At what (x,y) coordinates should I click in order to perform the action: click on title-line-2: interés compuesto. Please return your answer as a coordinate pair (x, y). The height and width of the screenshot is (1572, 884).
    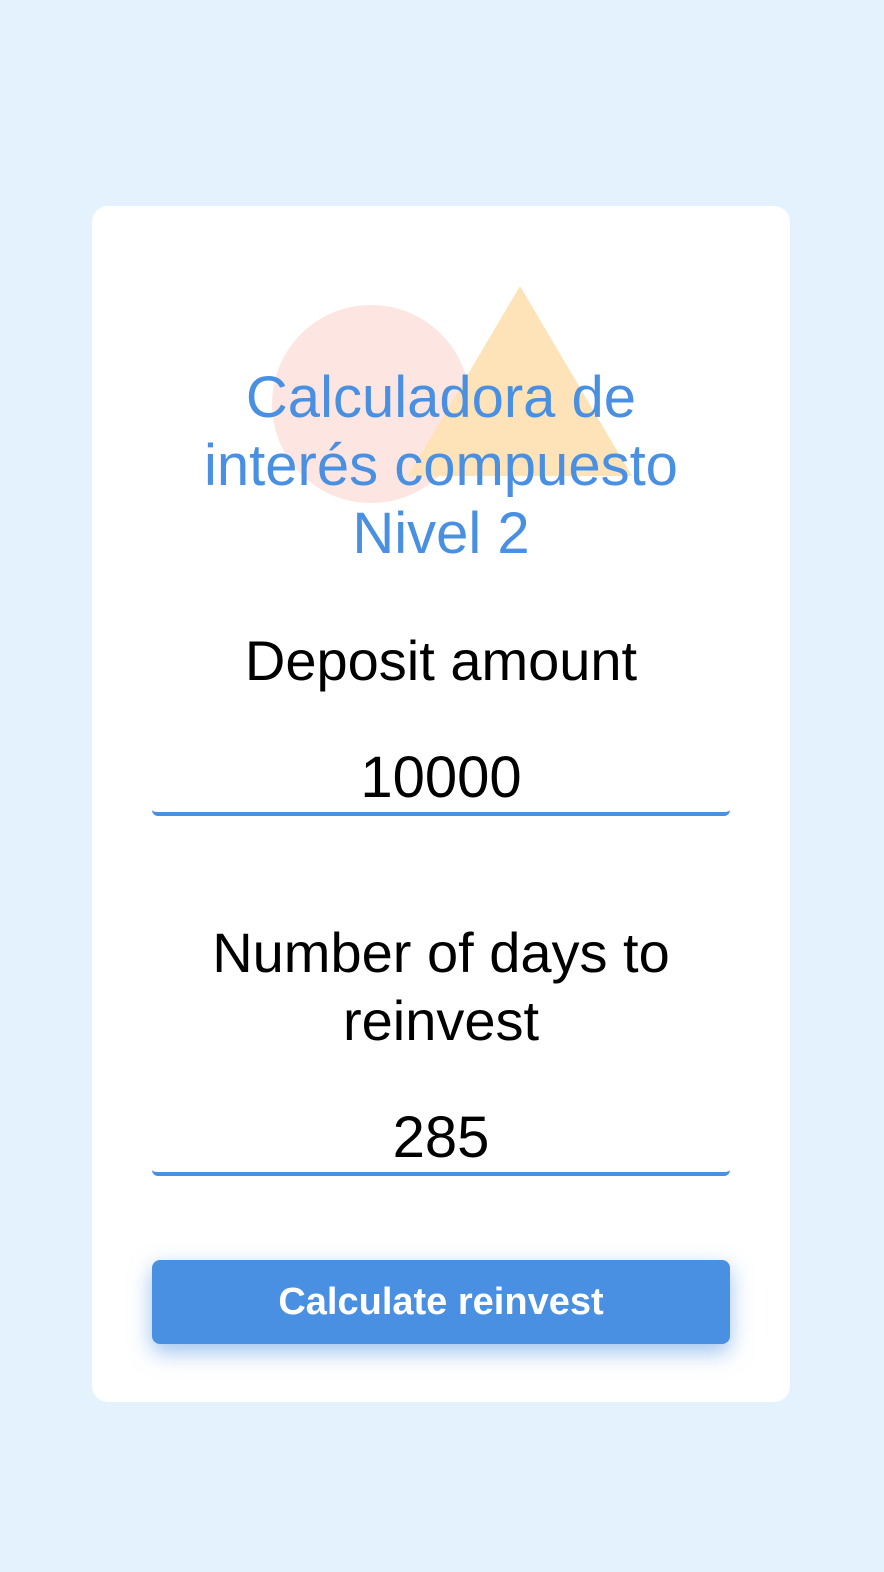
    Looking at the image, I should click on (441, 465).